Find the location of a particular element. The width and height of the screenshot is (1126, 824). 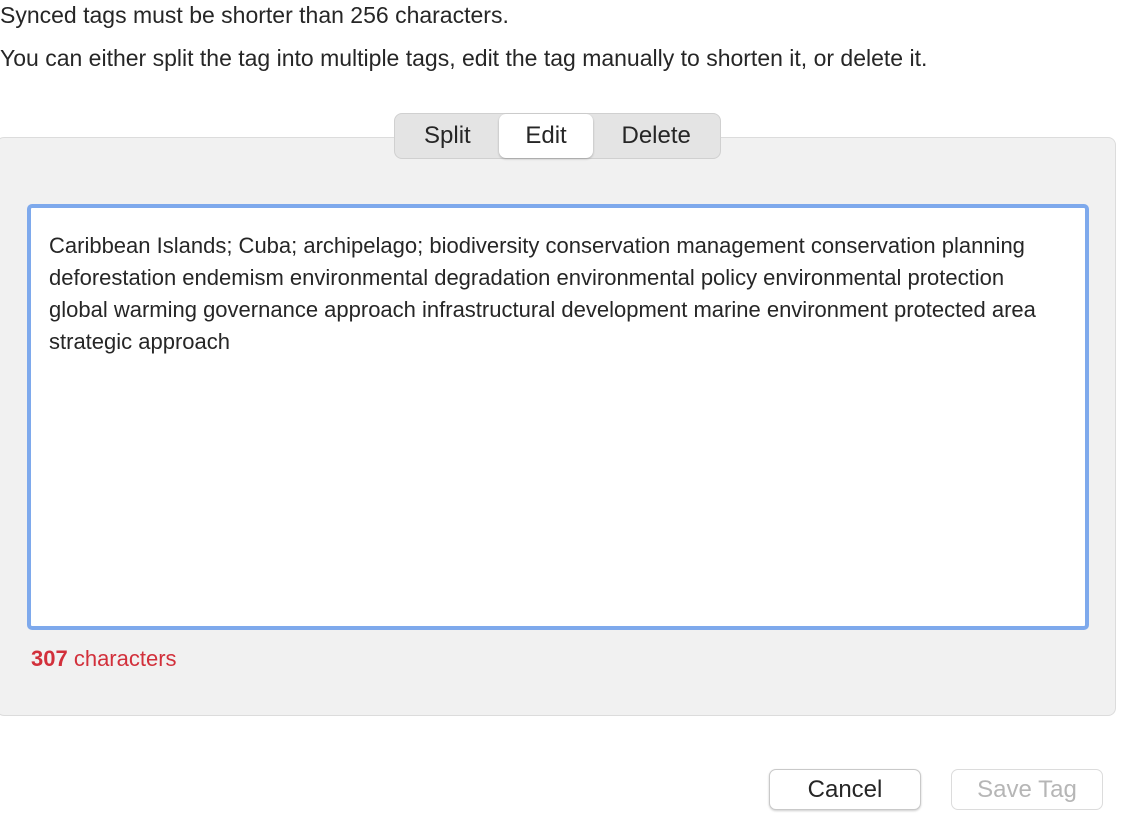

tab-split: Split is located at coordinates (447, 136).